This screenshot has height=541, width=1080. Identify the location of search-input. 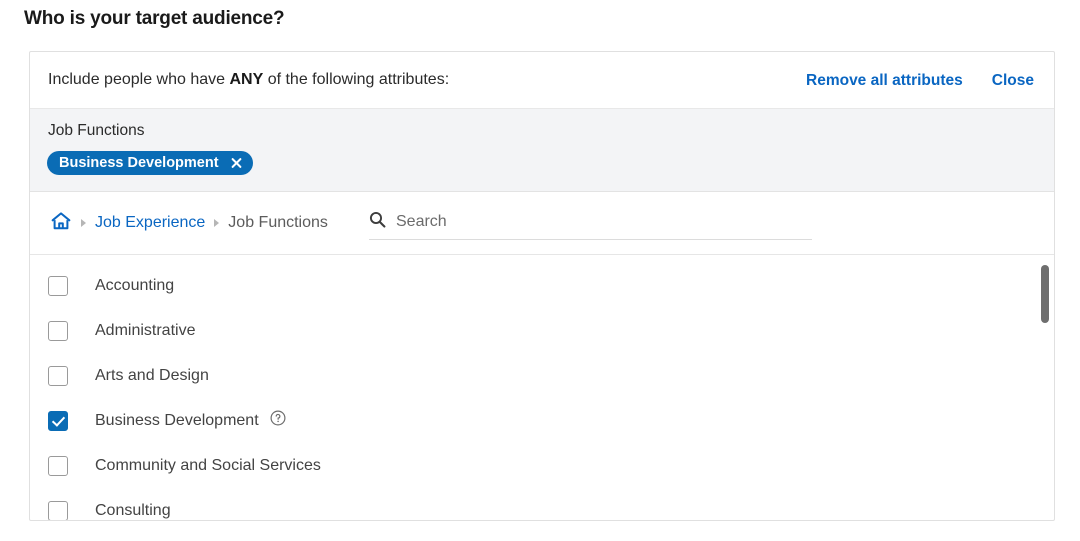
(591, 221).